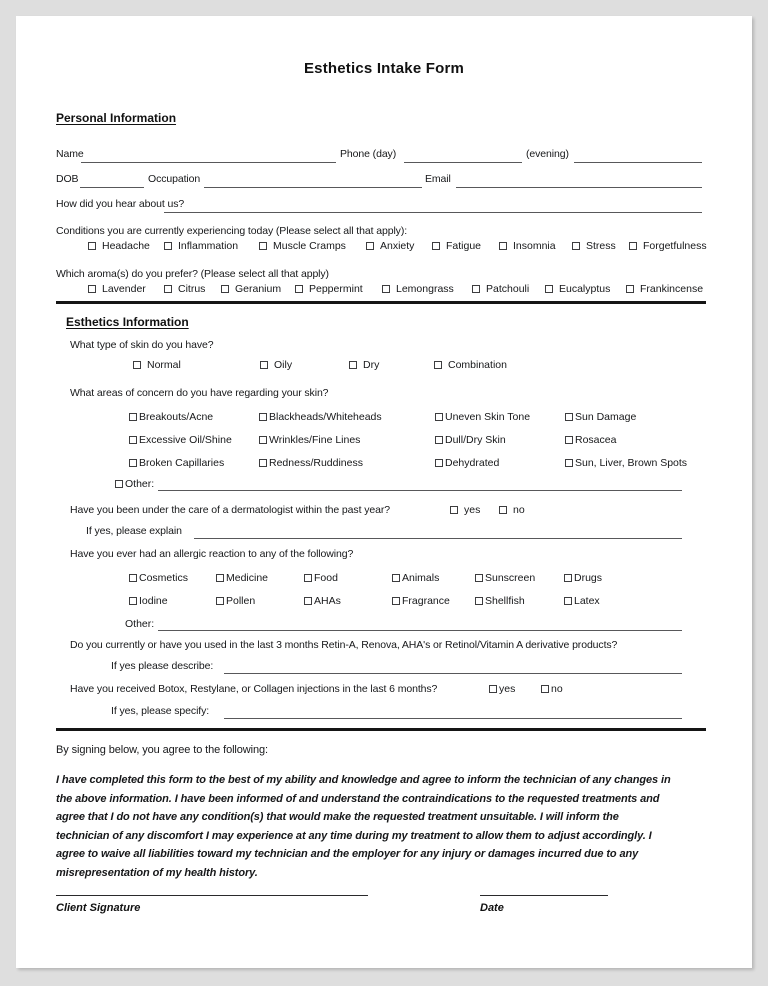  I want to click on condition-option-label-2: Muscle Cramps, so click(309, 246).